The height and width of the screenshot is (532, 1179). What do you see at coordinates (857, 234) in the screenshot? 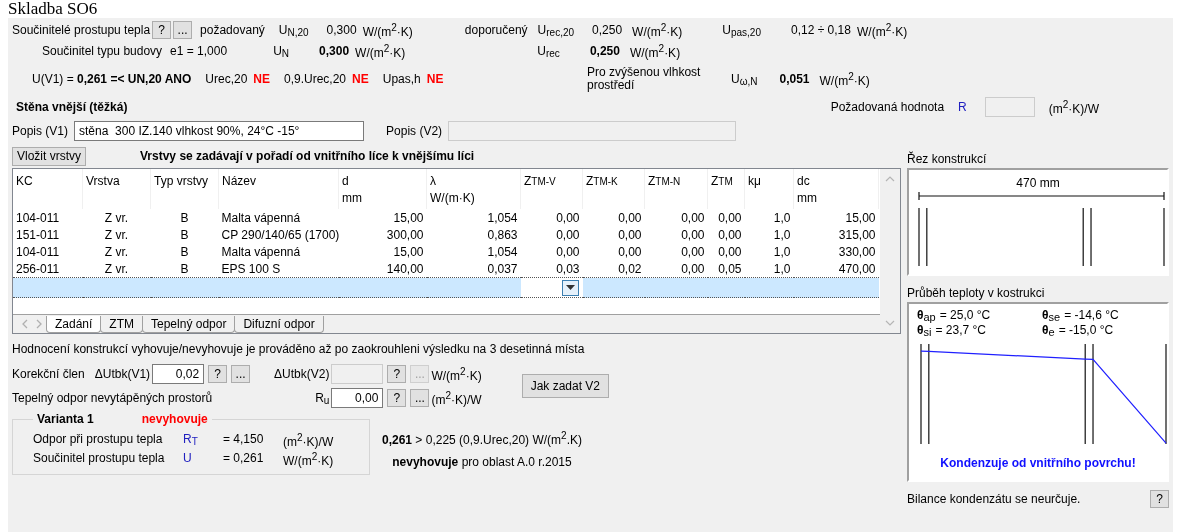
I see `table-cell-text: 315,00` at bounding box center [857, 234].